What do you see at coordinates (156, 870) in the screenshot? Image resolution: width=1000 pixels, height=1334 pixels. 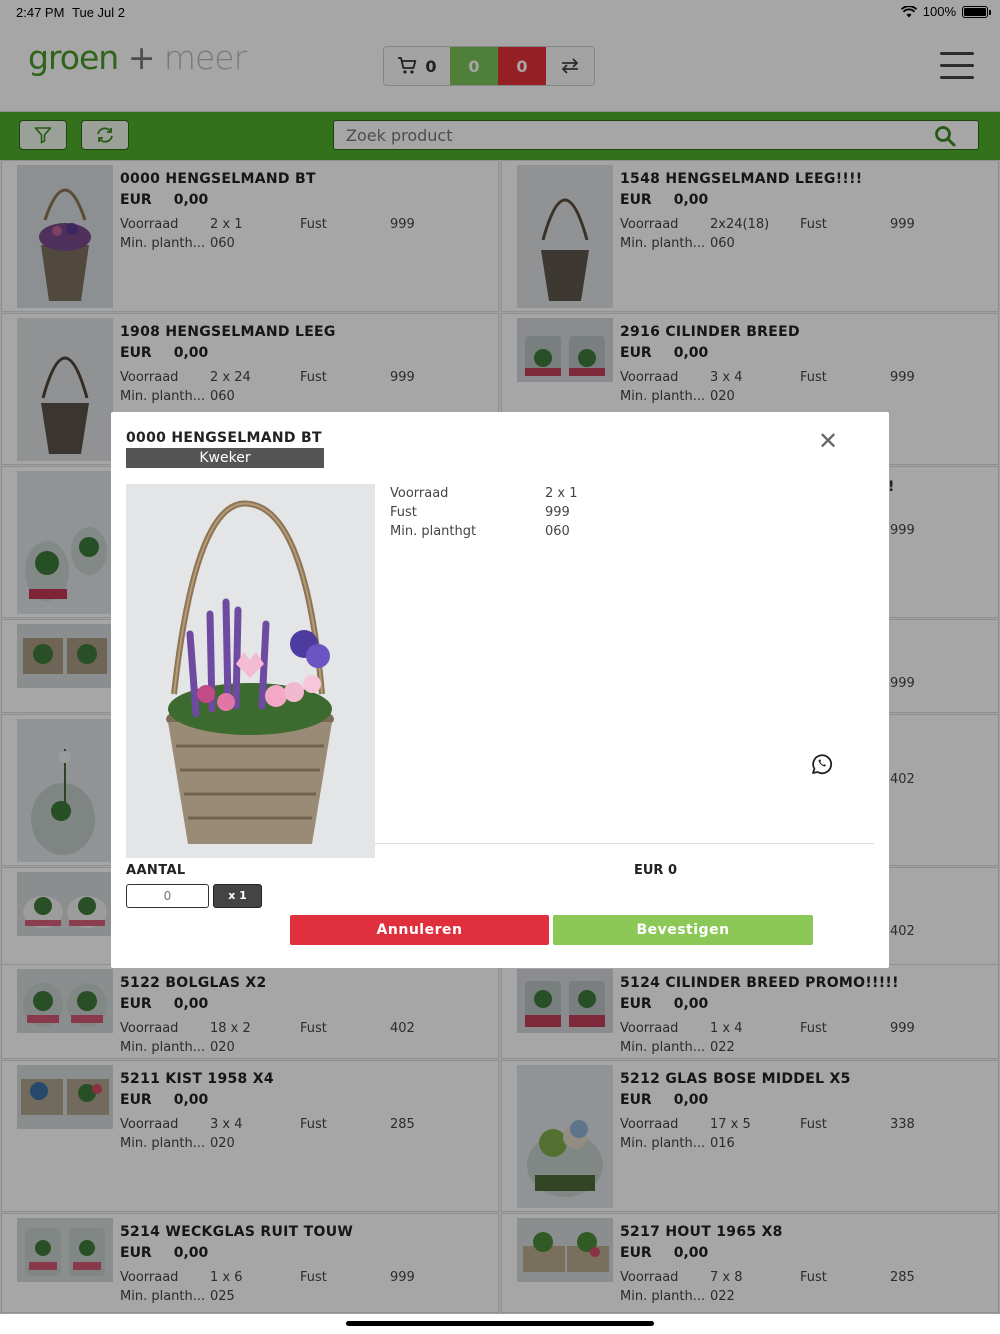 I see `quantity-label: AANTAL` at bounding box center [156, 870].